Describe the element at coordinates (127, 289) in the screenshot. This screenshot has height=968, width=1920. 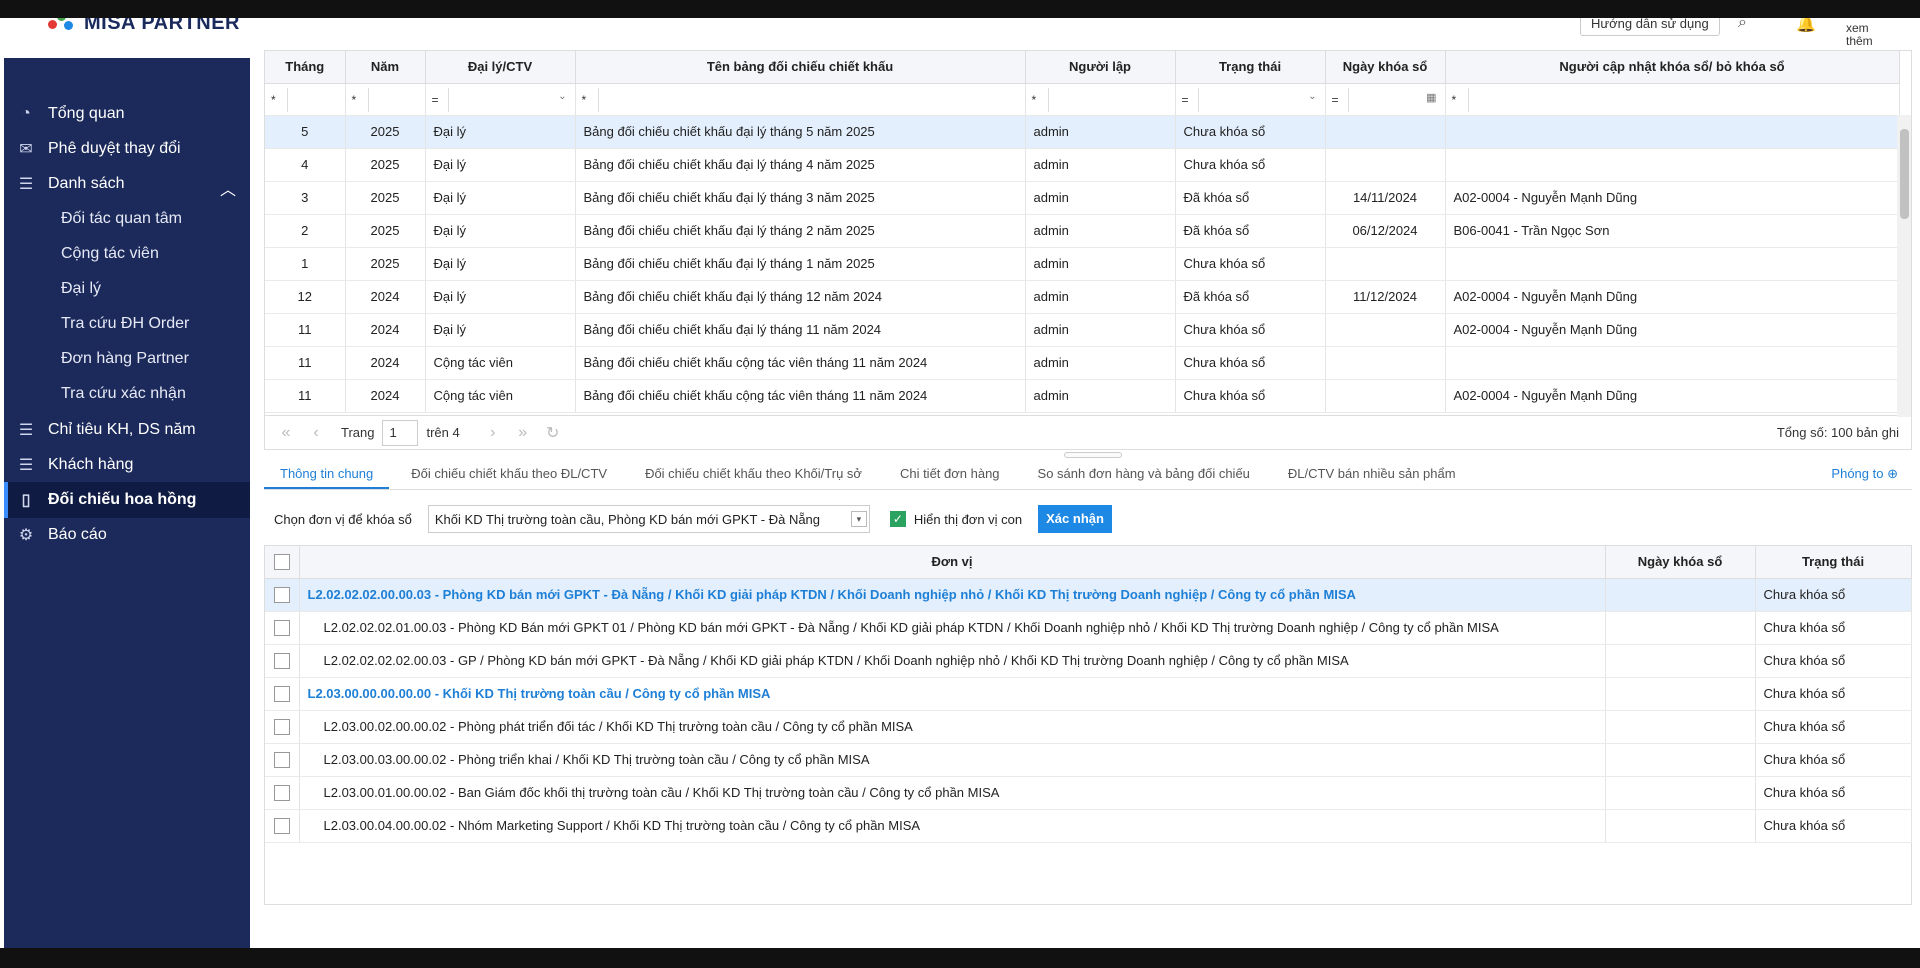
I see `sidebar-item-5: Đại lý` at that location.